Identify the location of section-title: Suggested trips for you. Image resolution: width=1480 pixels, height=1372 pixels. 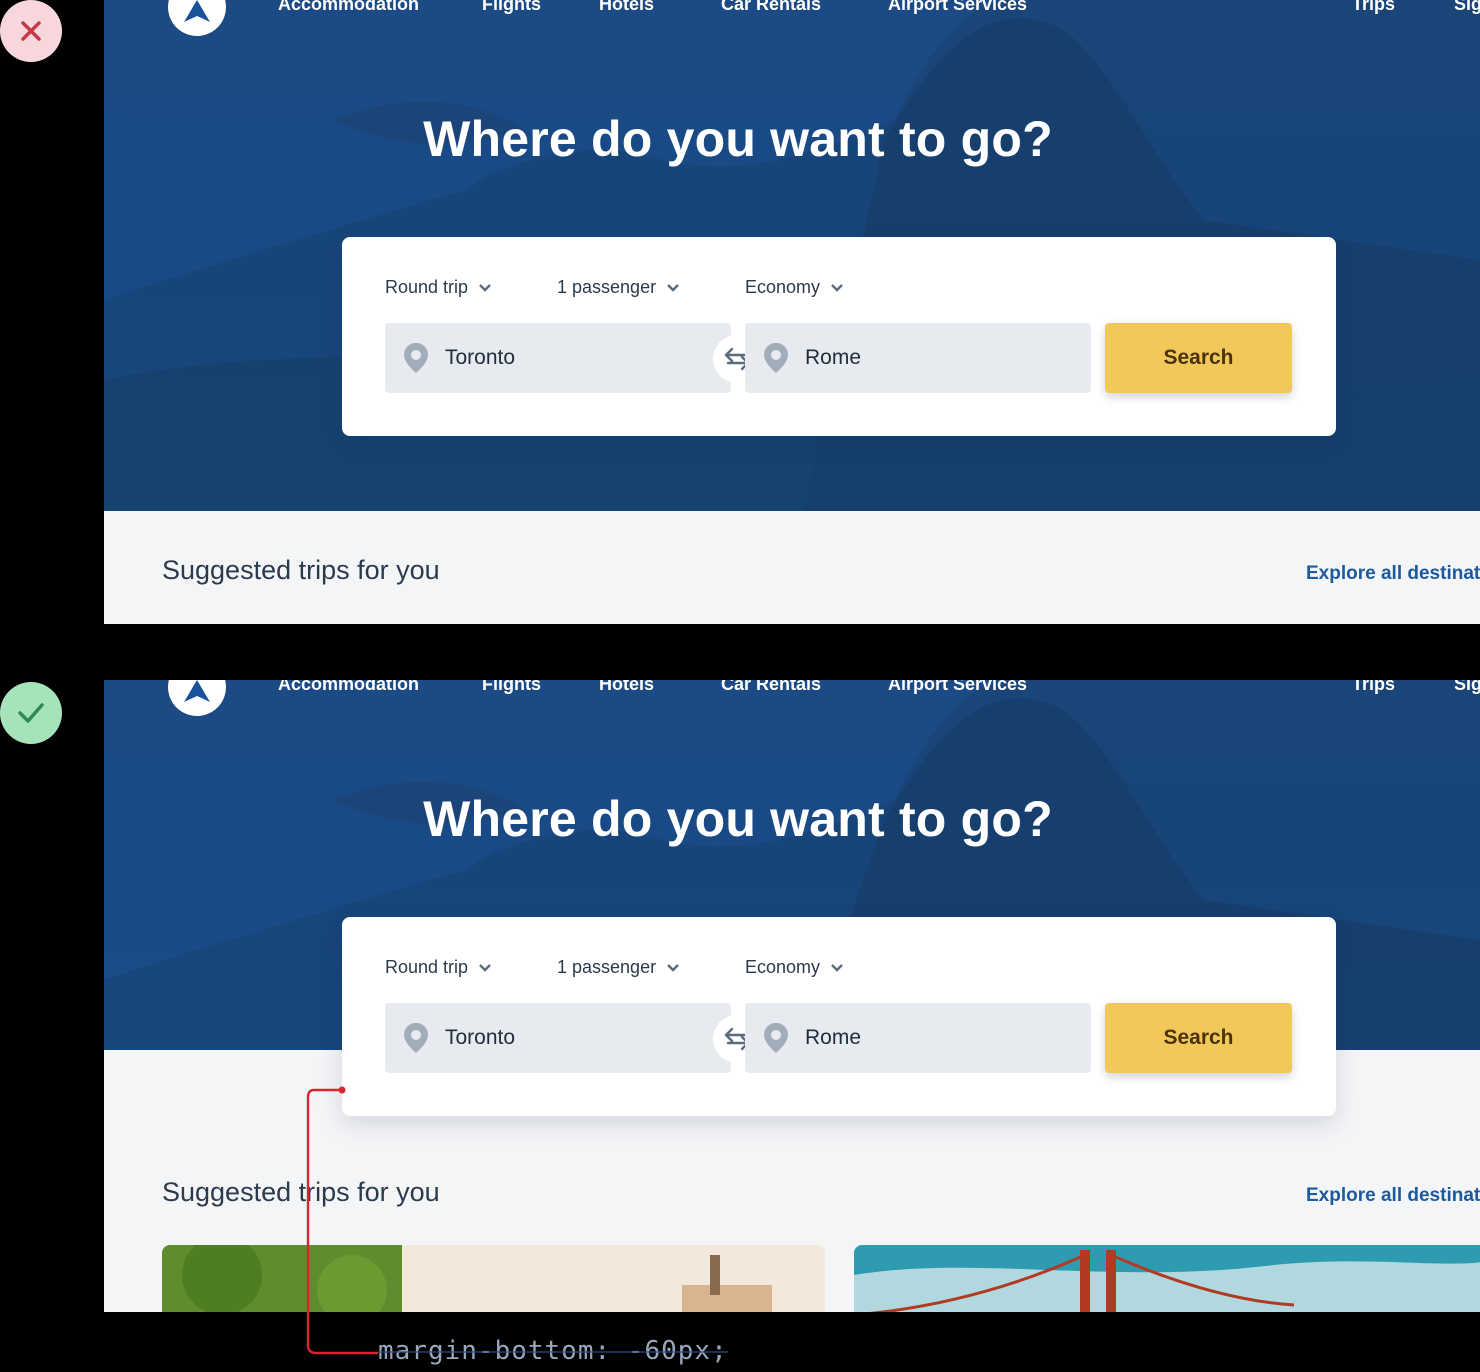
(301, 570).